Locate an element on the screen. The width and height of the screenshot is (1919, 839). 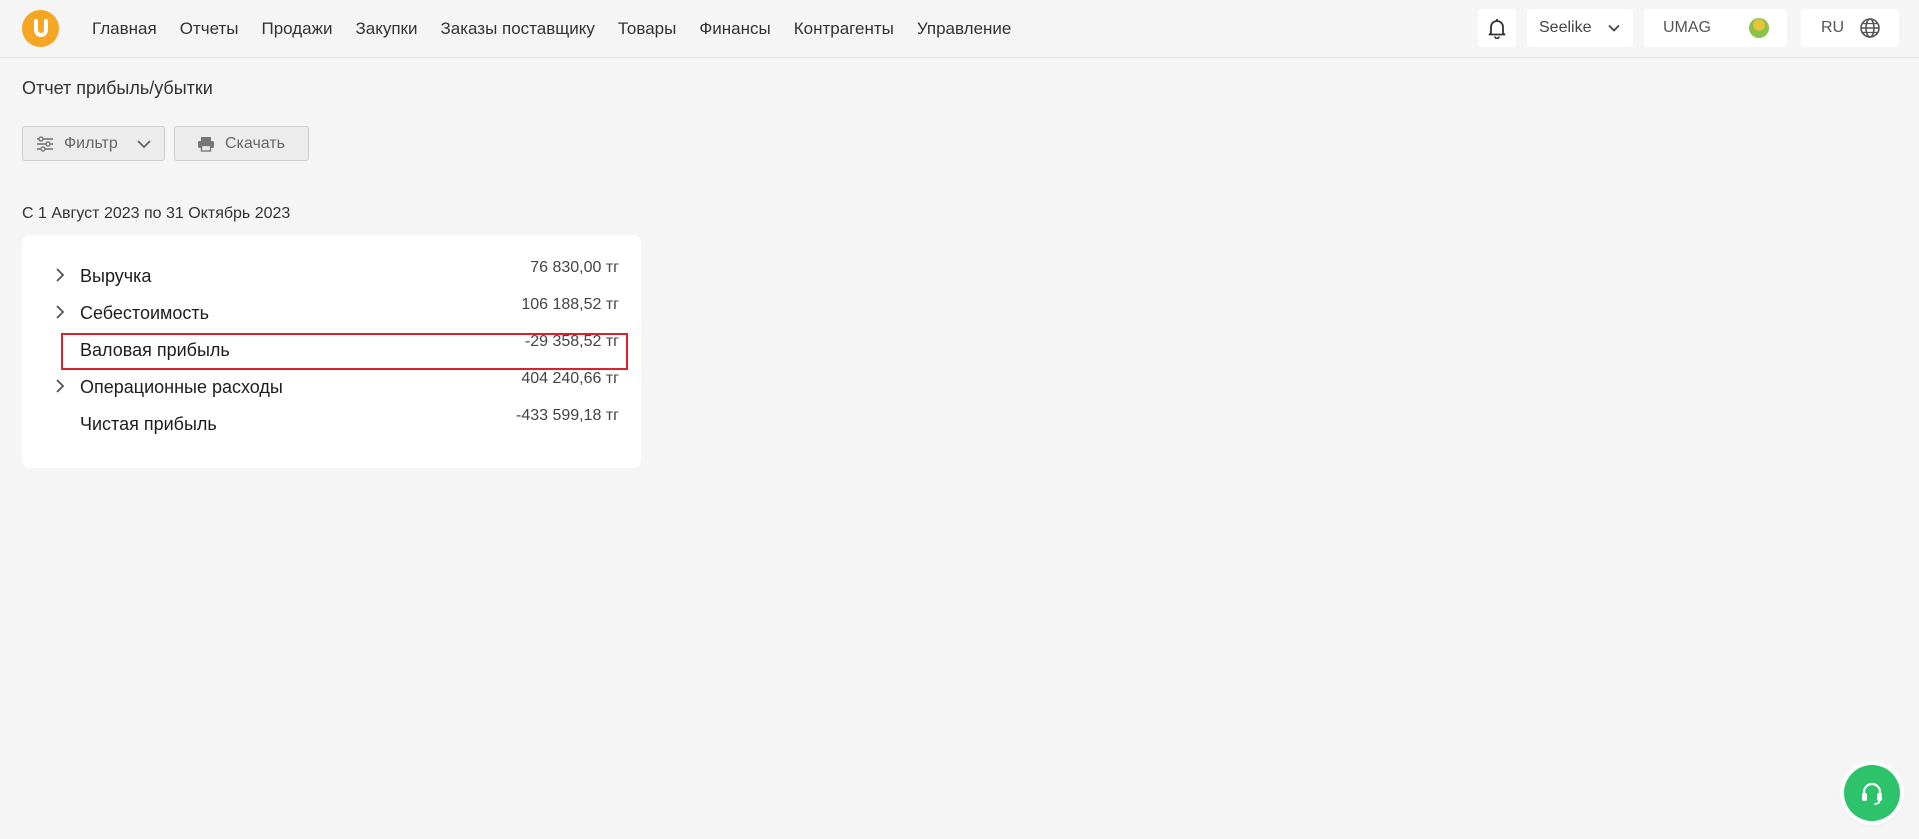
nav-item-counterparties: Контрагенты is located at coordinates (844, 29).